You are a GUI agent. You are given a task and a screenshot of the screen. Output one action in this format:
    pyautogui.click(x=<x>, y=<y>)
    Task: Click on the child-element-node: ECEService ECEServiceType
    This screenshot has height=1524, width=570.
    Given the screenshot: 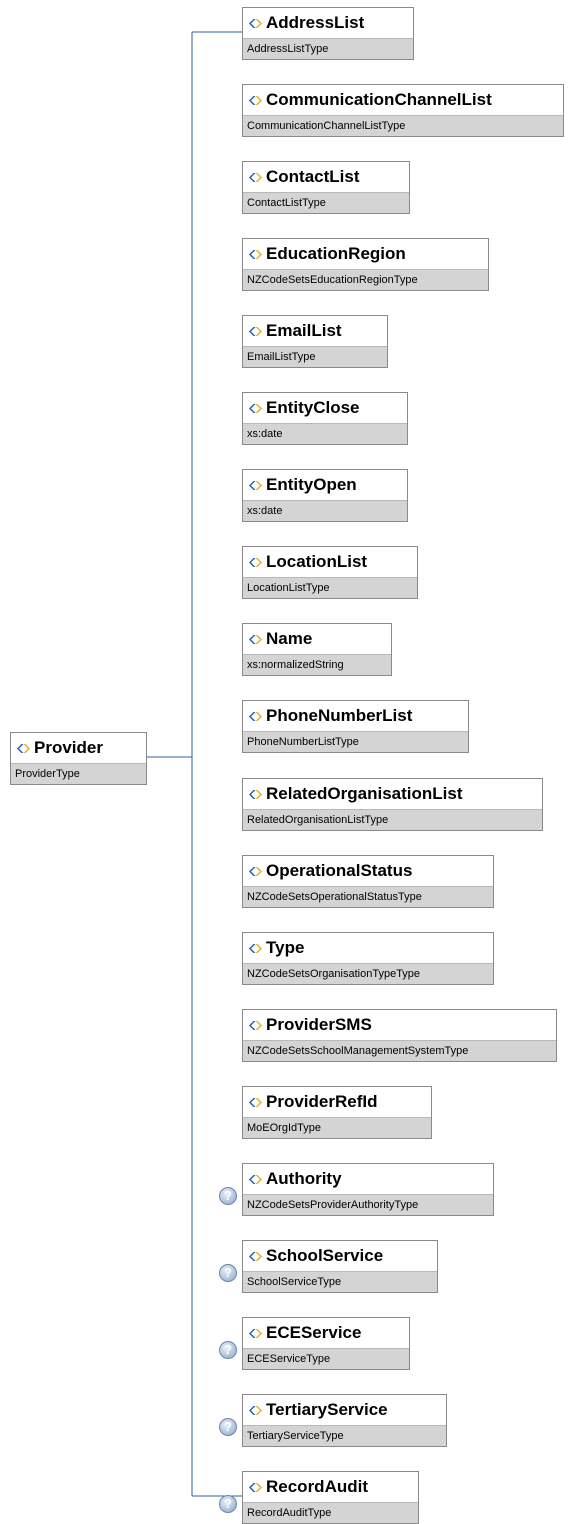 What is the action you would take?
    pyautogui.click(x=326, y=1343)
    